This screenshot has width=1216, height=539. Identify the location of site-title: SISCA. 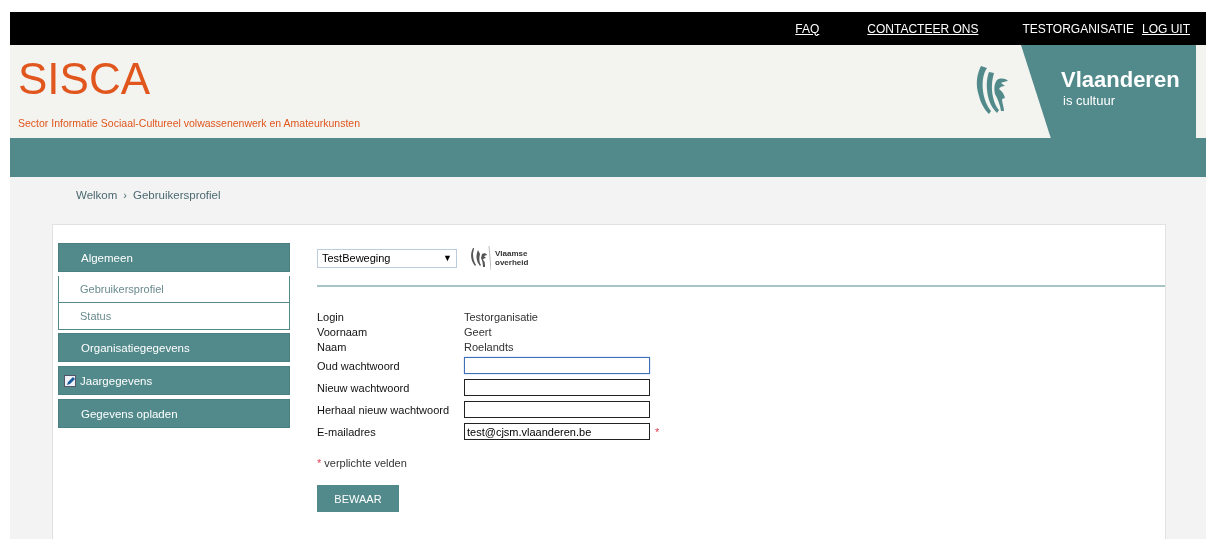
(85, 79).